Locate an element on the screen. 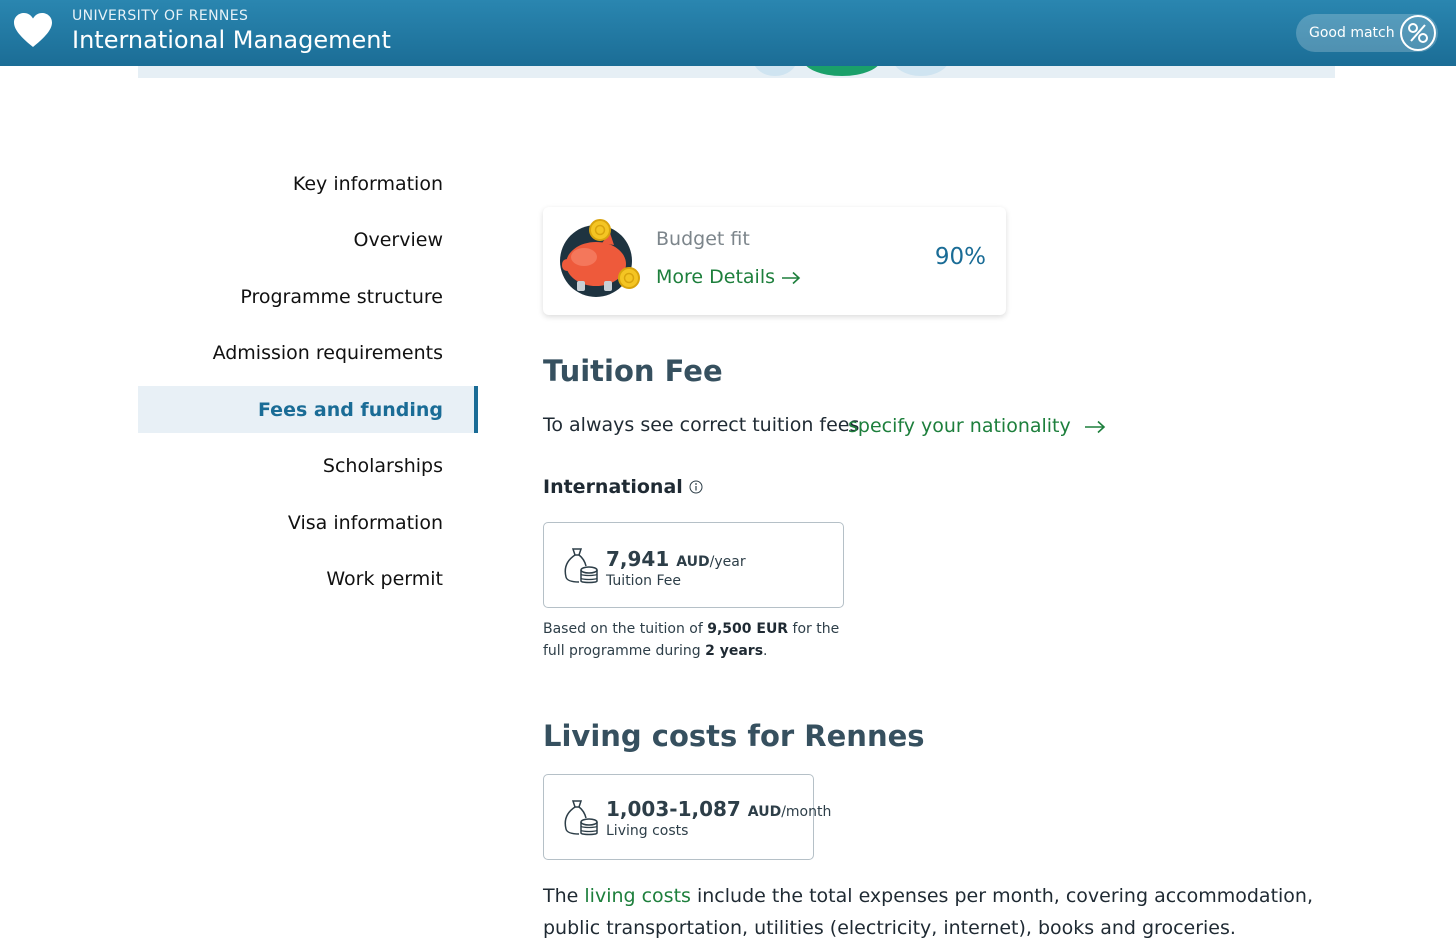 The image size is (1456, 945). living-costs-link: living costs is located at coordinates (637, 896).